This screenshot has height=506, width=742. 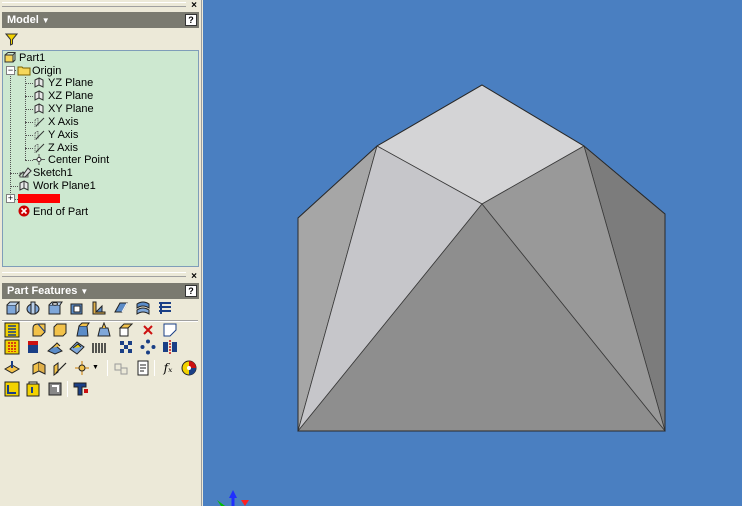 I want to click on browser-help-button: ?, so click(x=191, y=20).